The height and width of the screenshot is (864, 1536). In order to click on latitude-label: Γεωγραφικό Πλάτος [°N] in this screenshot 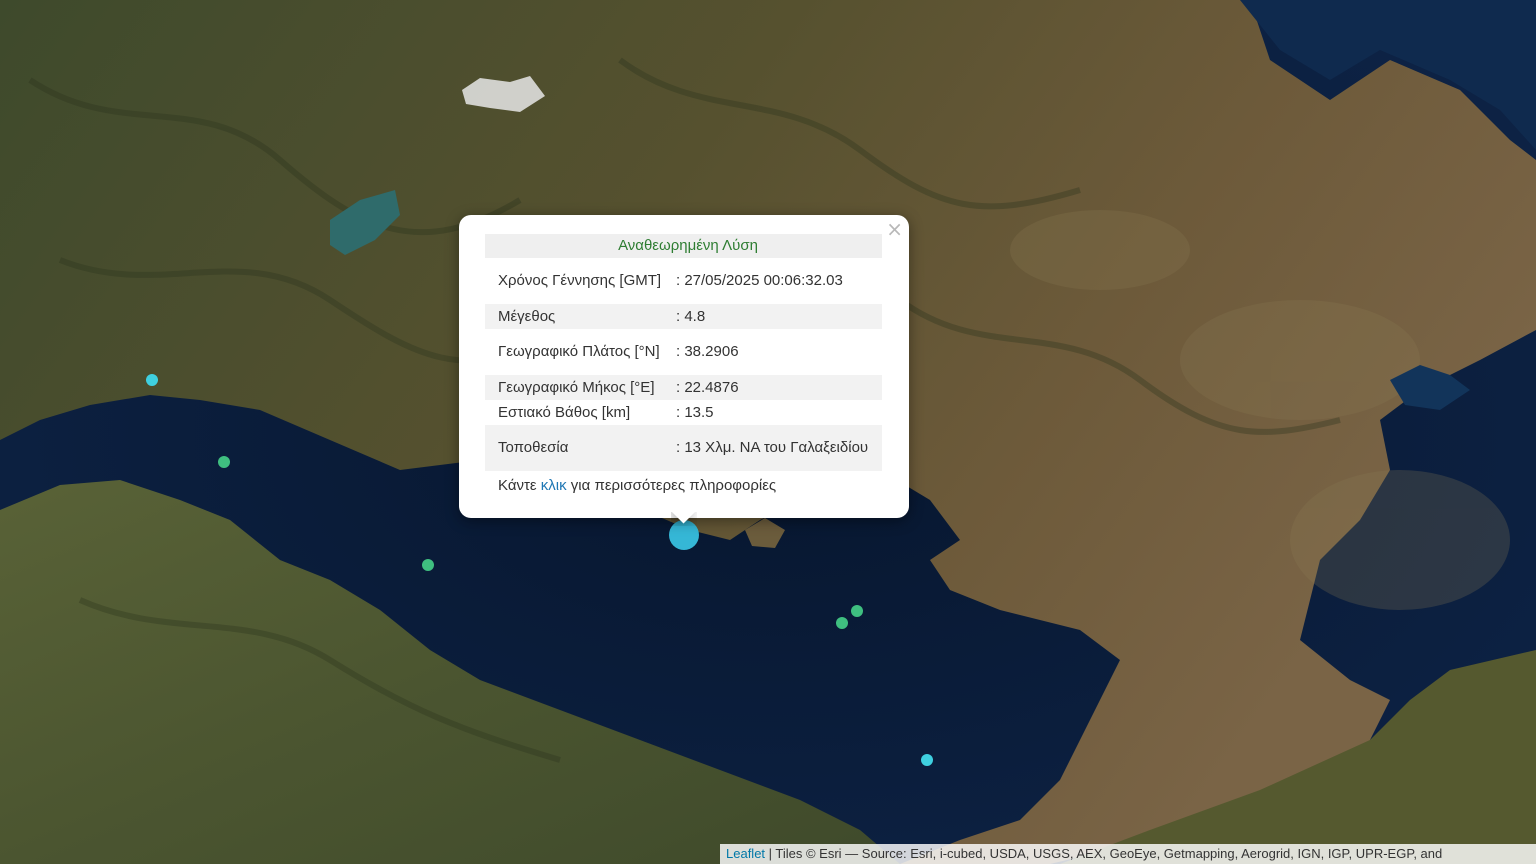, I will do `click(579, 351)`.